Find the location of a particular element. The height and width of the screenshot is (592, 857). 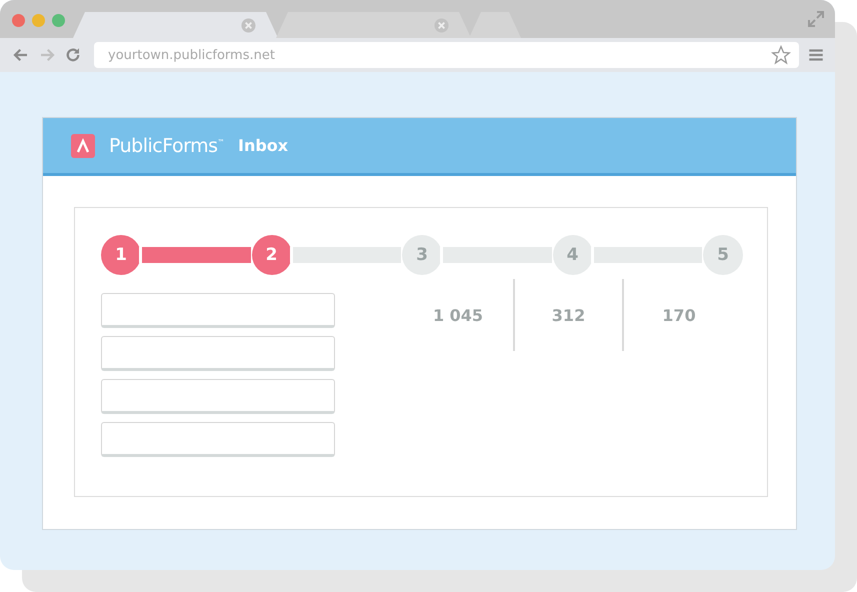

star-icon is located at coordinates (781, 55).